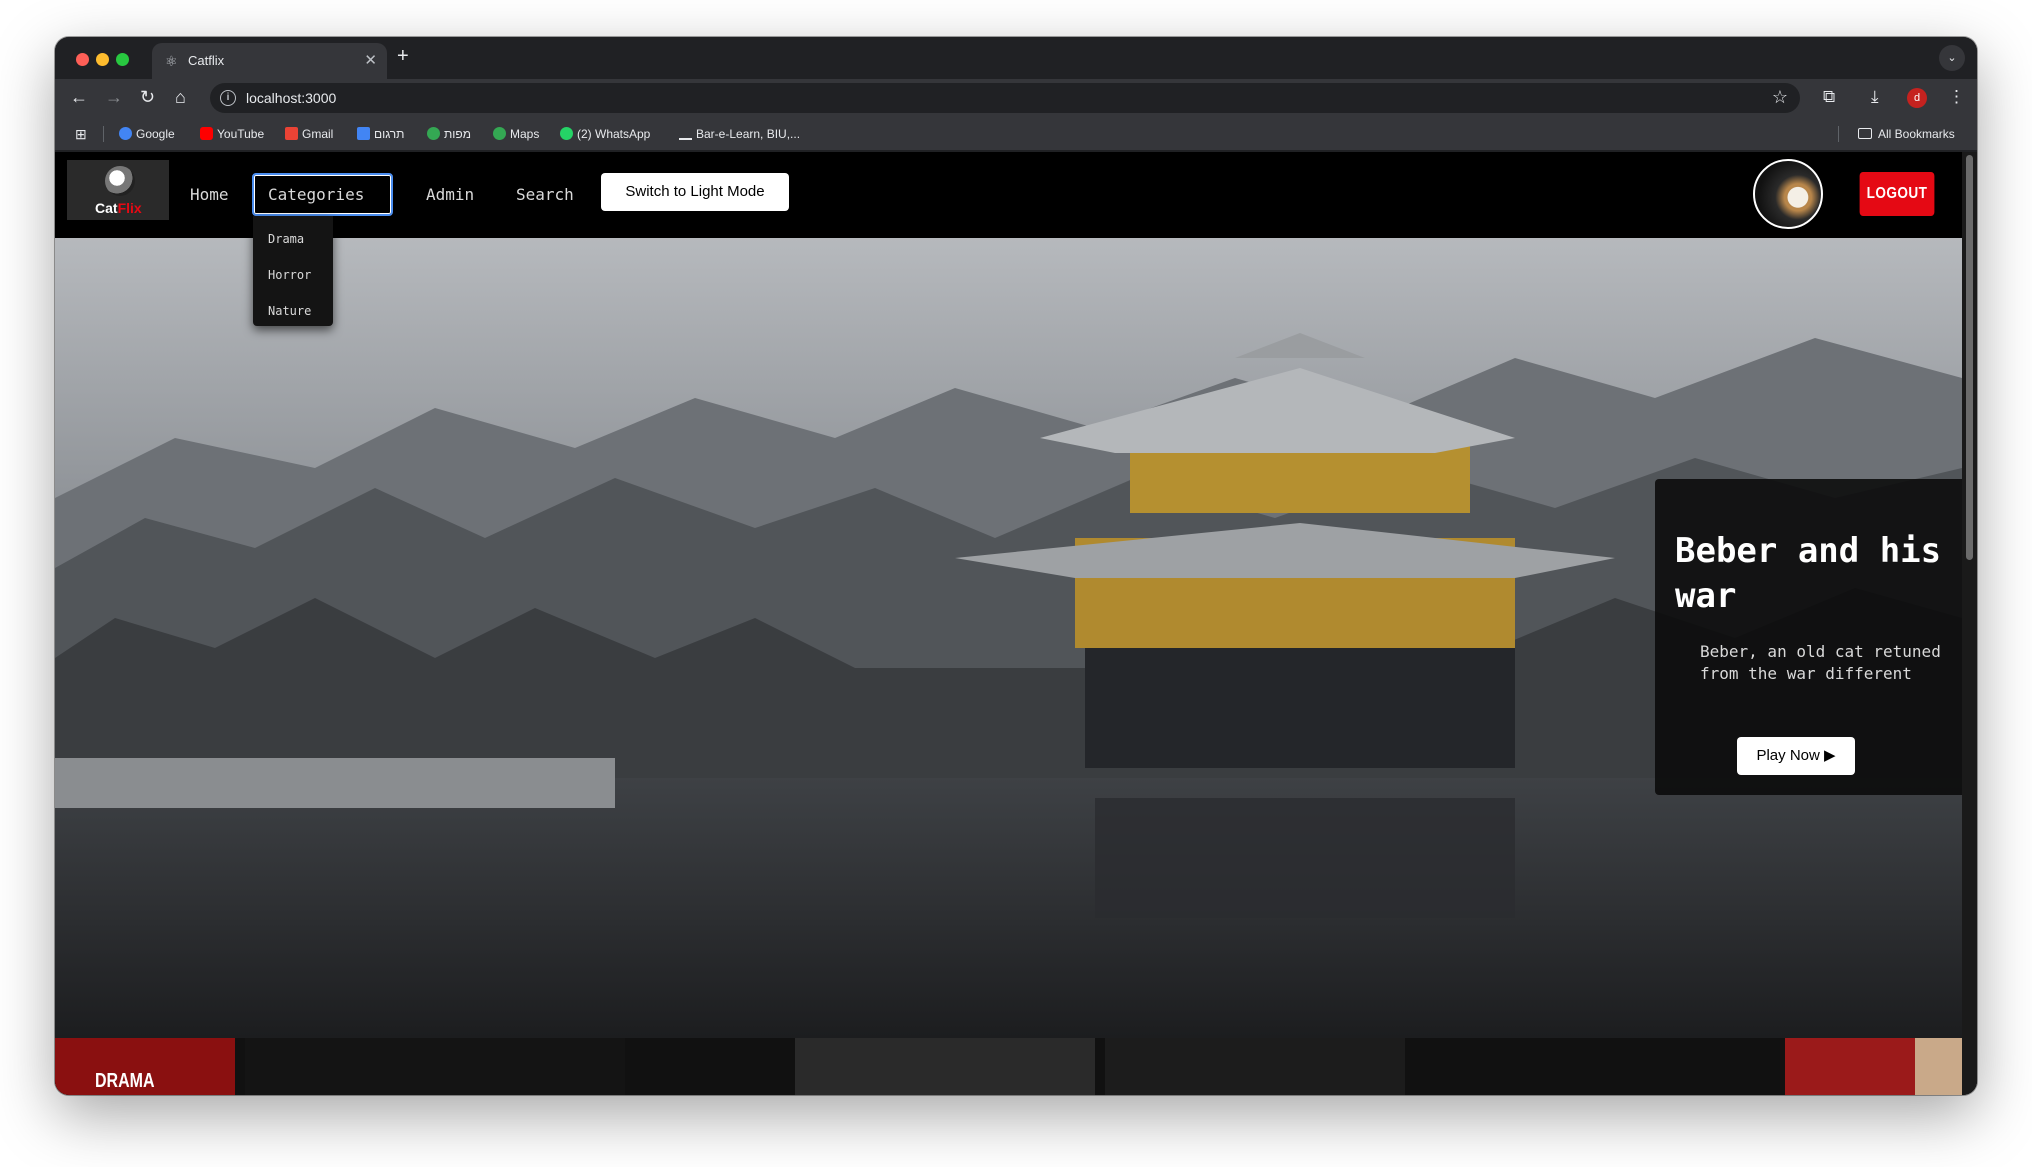 This screenshot has height=1167, width=2032. I want to click on maximize-window-button, so click(122, 59).